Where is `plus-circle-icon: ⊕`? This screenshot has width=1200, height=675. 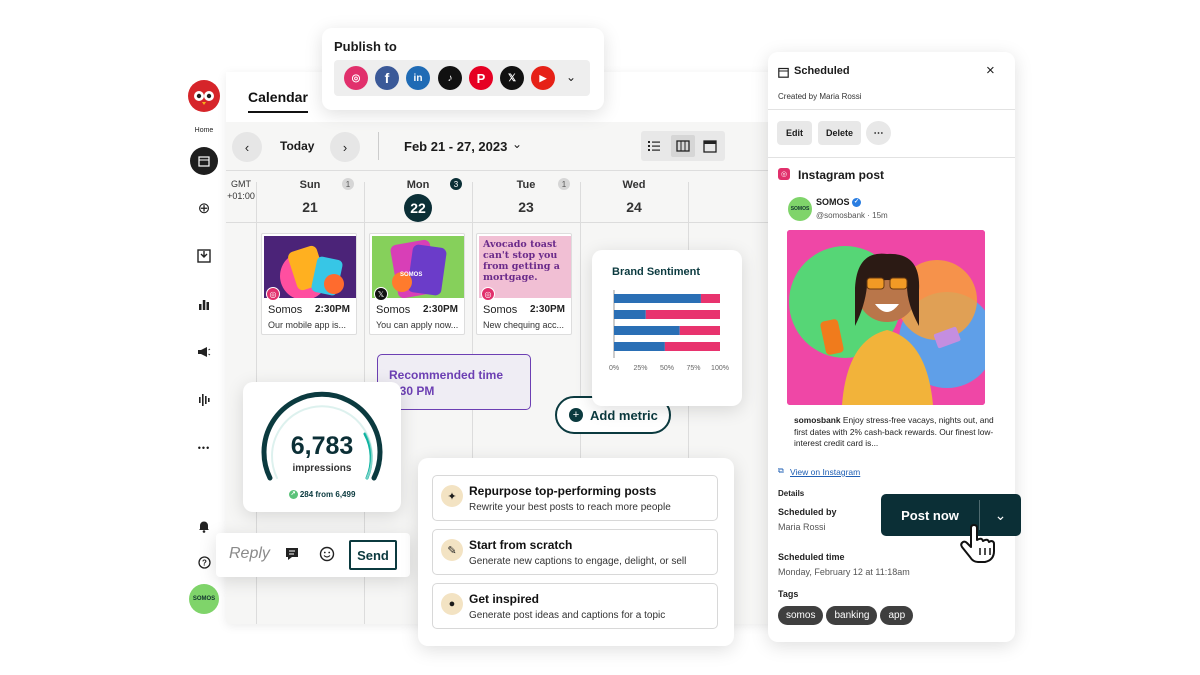 plus-circle-icon: ⊕ is located at coordinates (204, 208).